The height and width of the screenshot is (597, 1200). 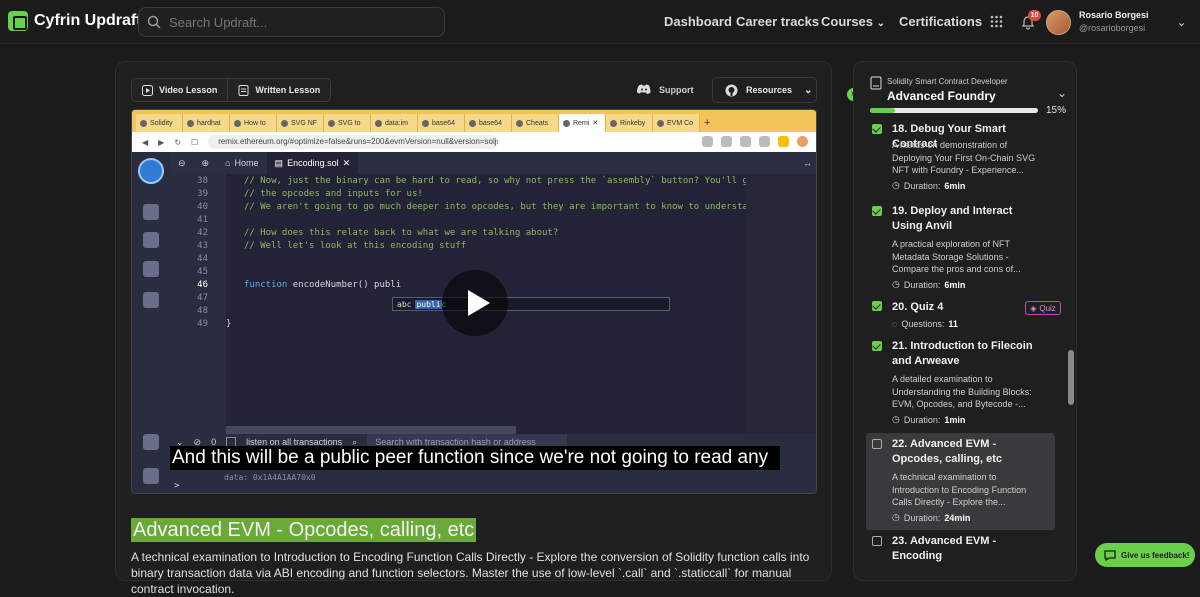 I want to click on chevron-down-icon: ⌄, so click(x=1181, y=22).